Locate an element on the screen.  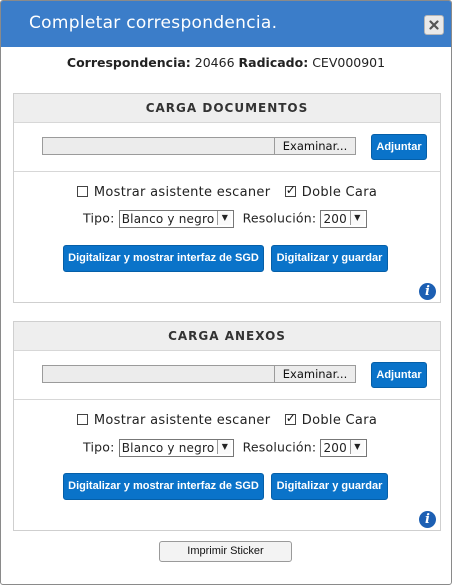
dialog-titlebar: Completar correspondencia. is located at coordinates (226, 24).